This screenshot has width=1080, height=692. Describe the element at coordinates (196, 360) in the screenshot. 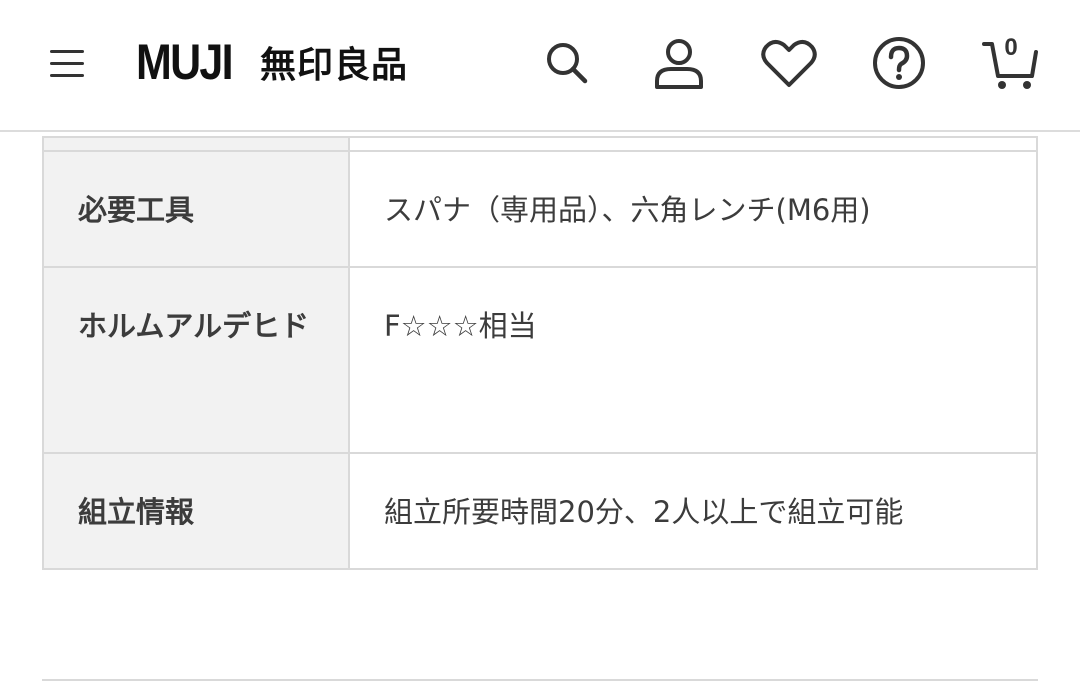

I see `spec-label-cell: ホルムアルデヒド` at that location.